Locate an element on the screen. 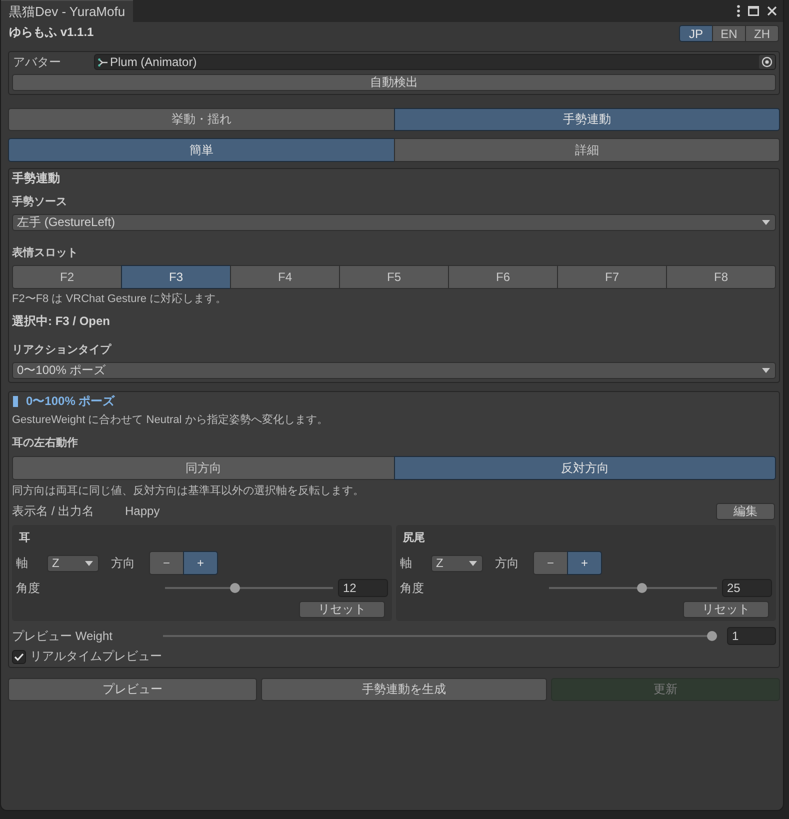 This screenshot has height=819, width=789. hint-text: F2〜F8 は VRChat Gesture に対応します。 is located at coordinates (120, 299).